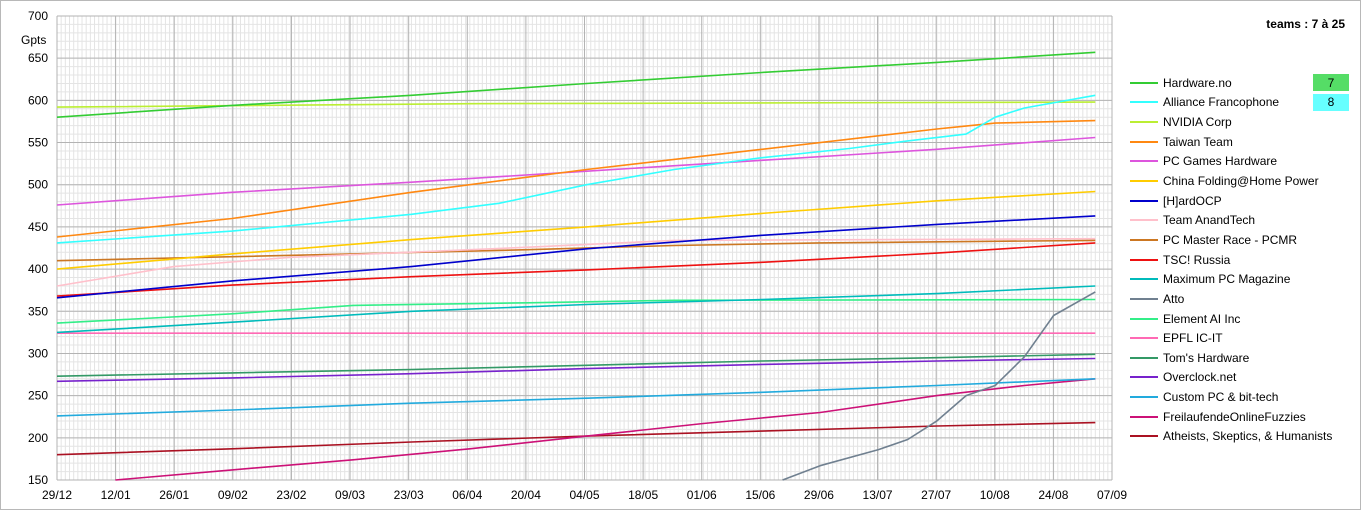  I want to click on chart-title: teams : 7 à 25, so click(1305, 24).